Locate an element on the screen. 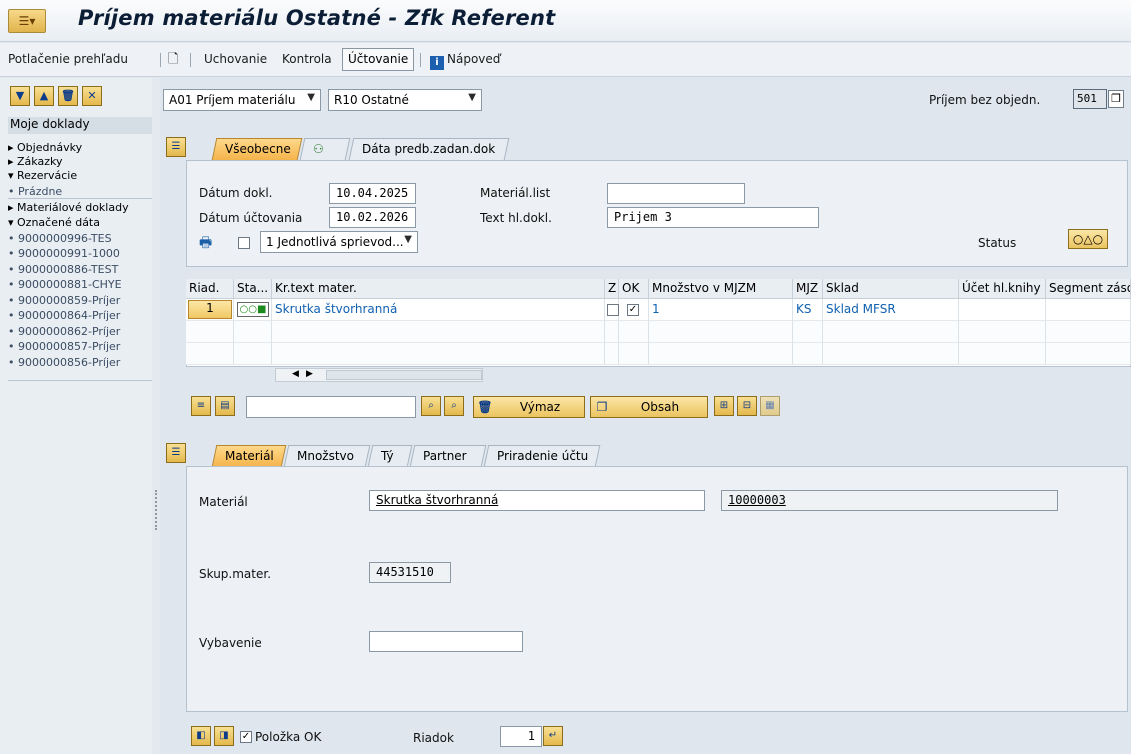 Image resolution: width=1131 pixels, height=754 pixels. material-name-field: Skrutka štvorhranná is located at coordinates (537, 500).